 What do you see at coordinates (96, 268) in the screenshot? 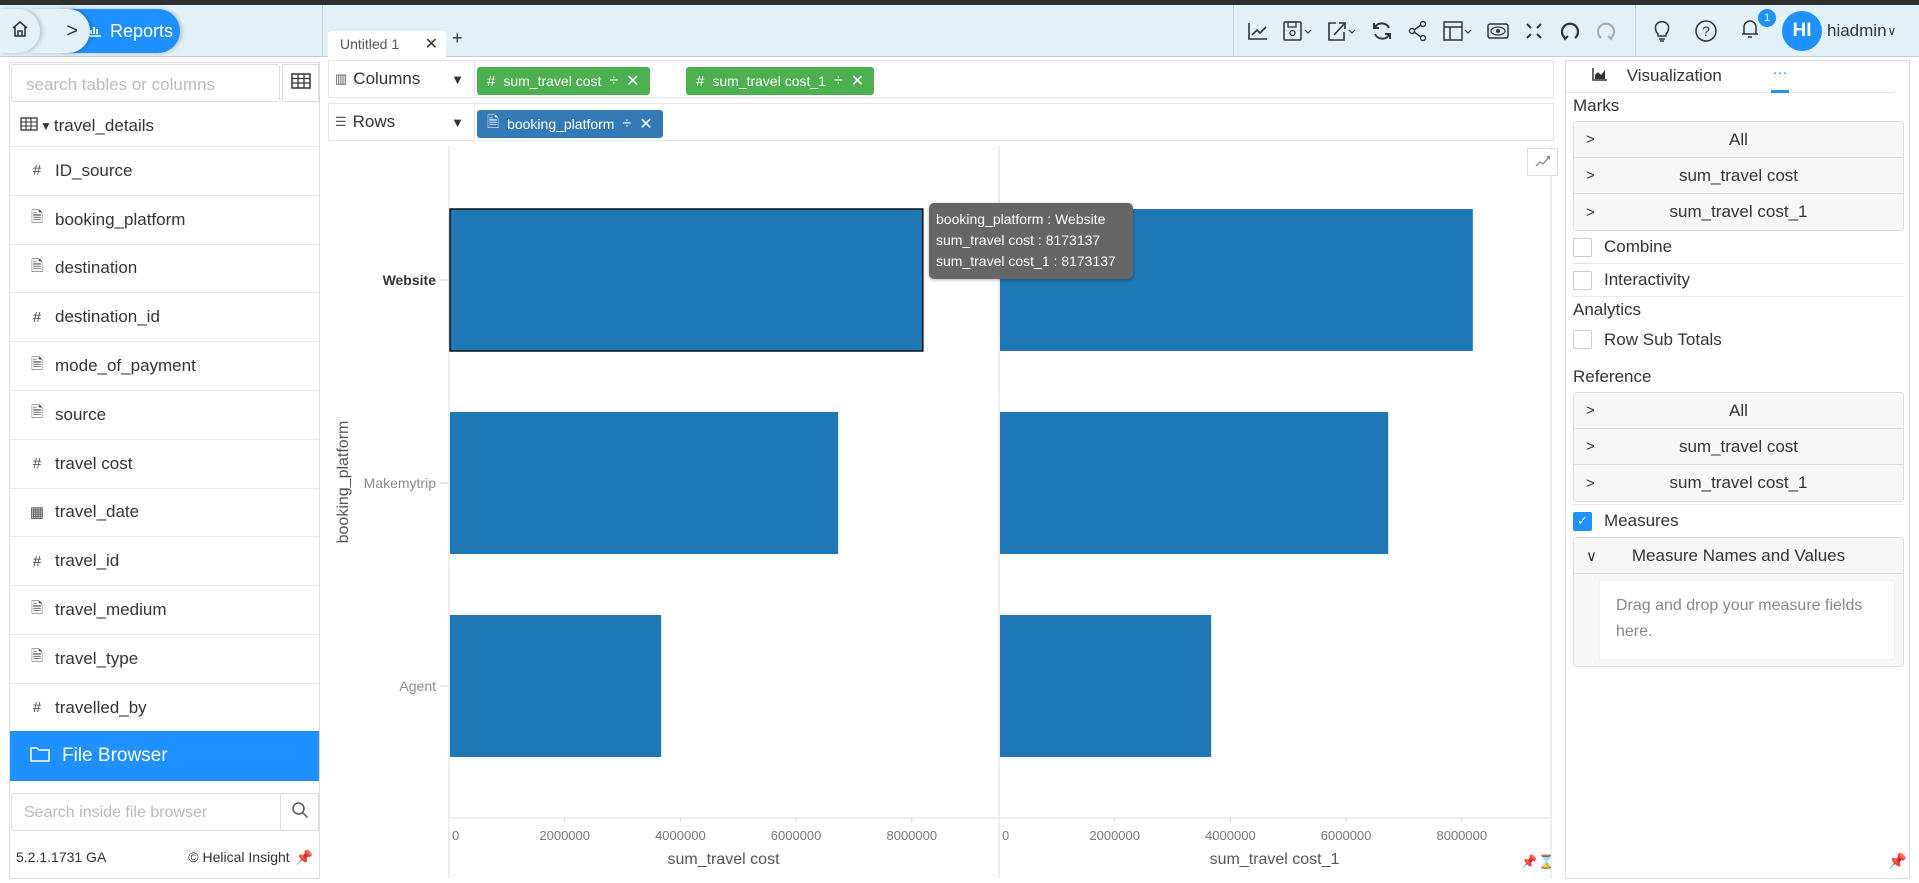
I see `field-name: destination` at bounding box center [96, 268].